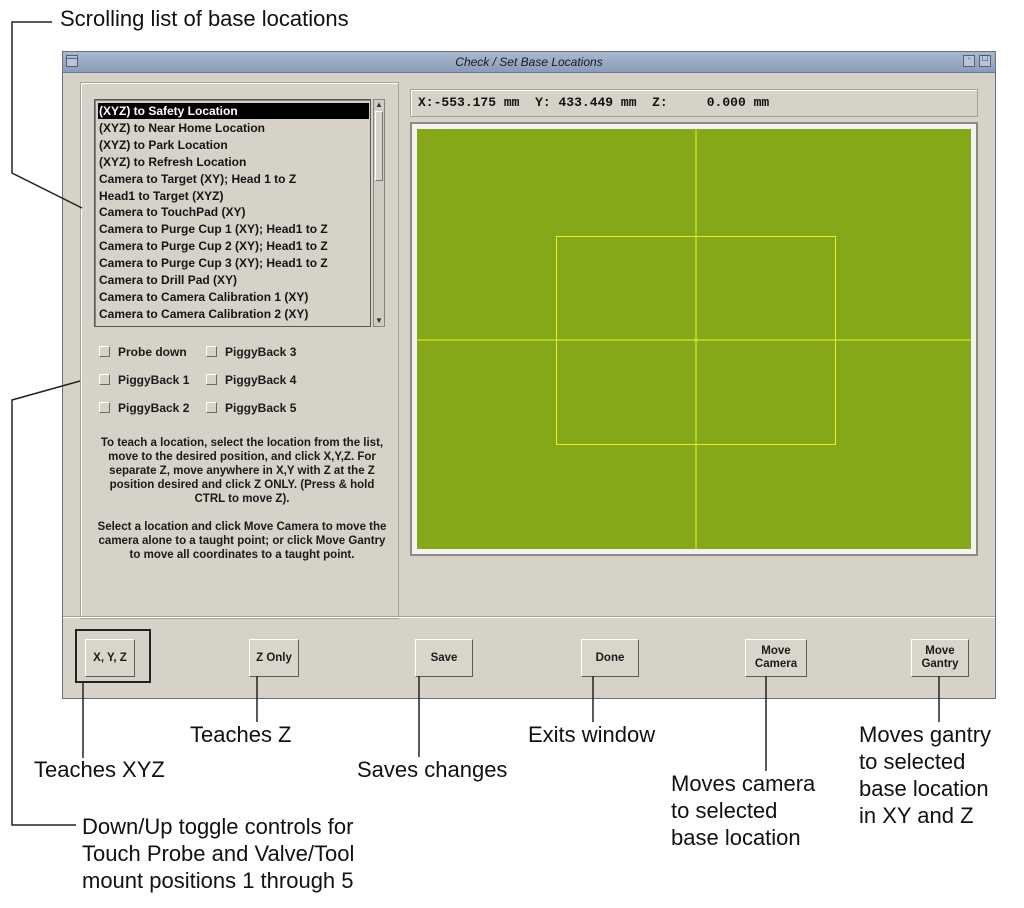 This screenshot has height=908, width=1024. What do you see at coordinates (46, 603) in the screenshot?
I see `leader-toggle-controls` at bounding box center [46, 603].